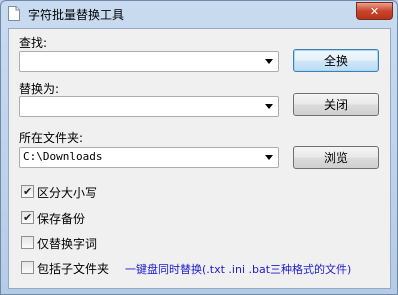 The height and width of the screenshot is (295, 398). Describe the element at coordinates (199, 14) in the screenshot. I see `title-bar: 字符批量替换工具 ✕` at that location.